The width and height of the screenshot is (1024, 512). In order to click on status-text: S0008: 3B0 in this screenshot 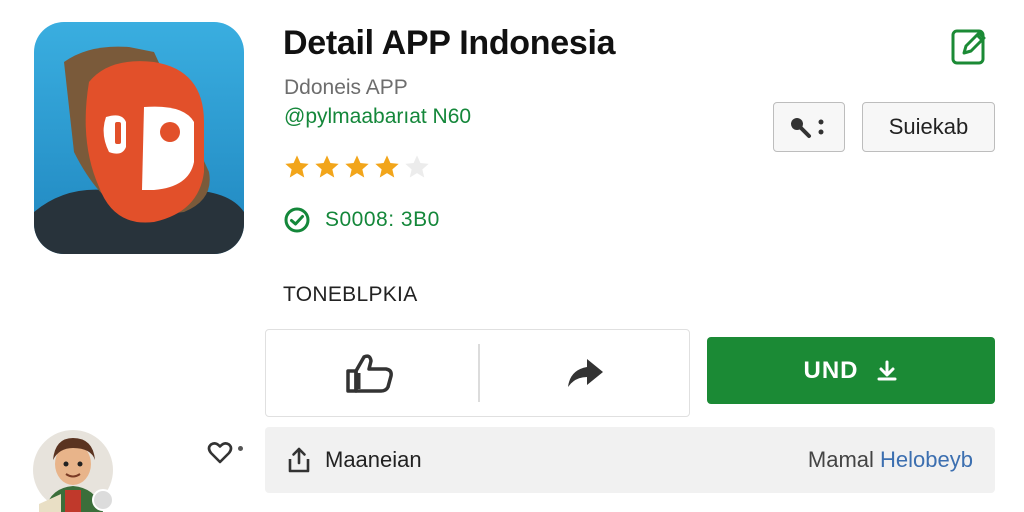, I will do `click(382, 219)`.